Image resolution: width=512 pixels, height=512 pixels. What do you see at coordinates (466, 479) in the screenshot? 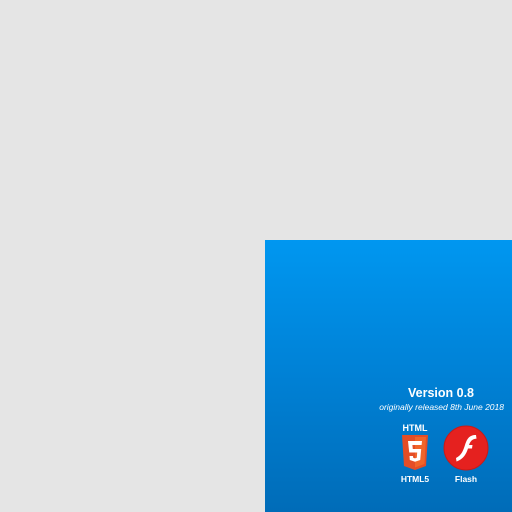
I see `flash-label: Flash` at bounding box center [466, 479].